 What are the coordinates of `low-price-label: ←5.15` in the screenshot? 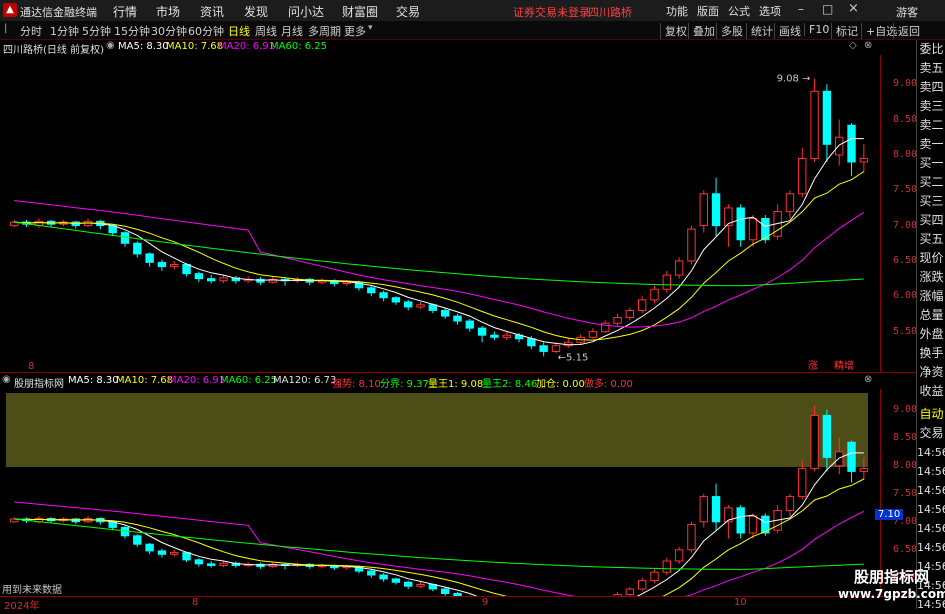 It's located at (573, 357).